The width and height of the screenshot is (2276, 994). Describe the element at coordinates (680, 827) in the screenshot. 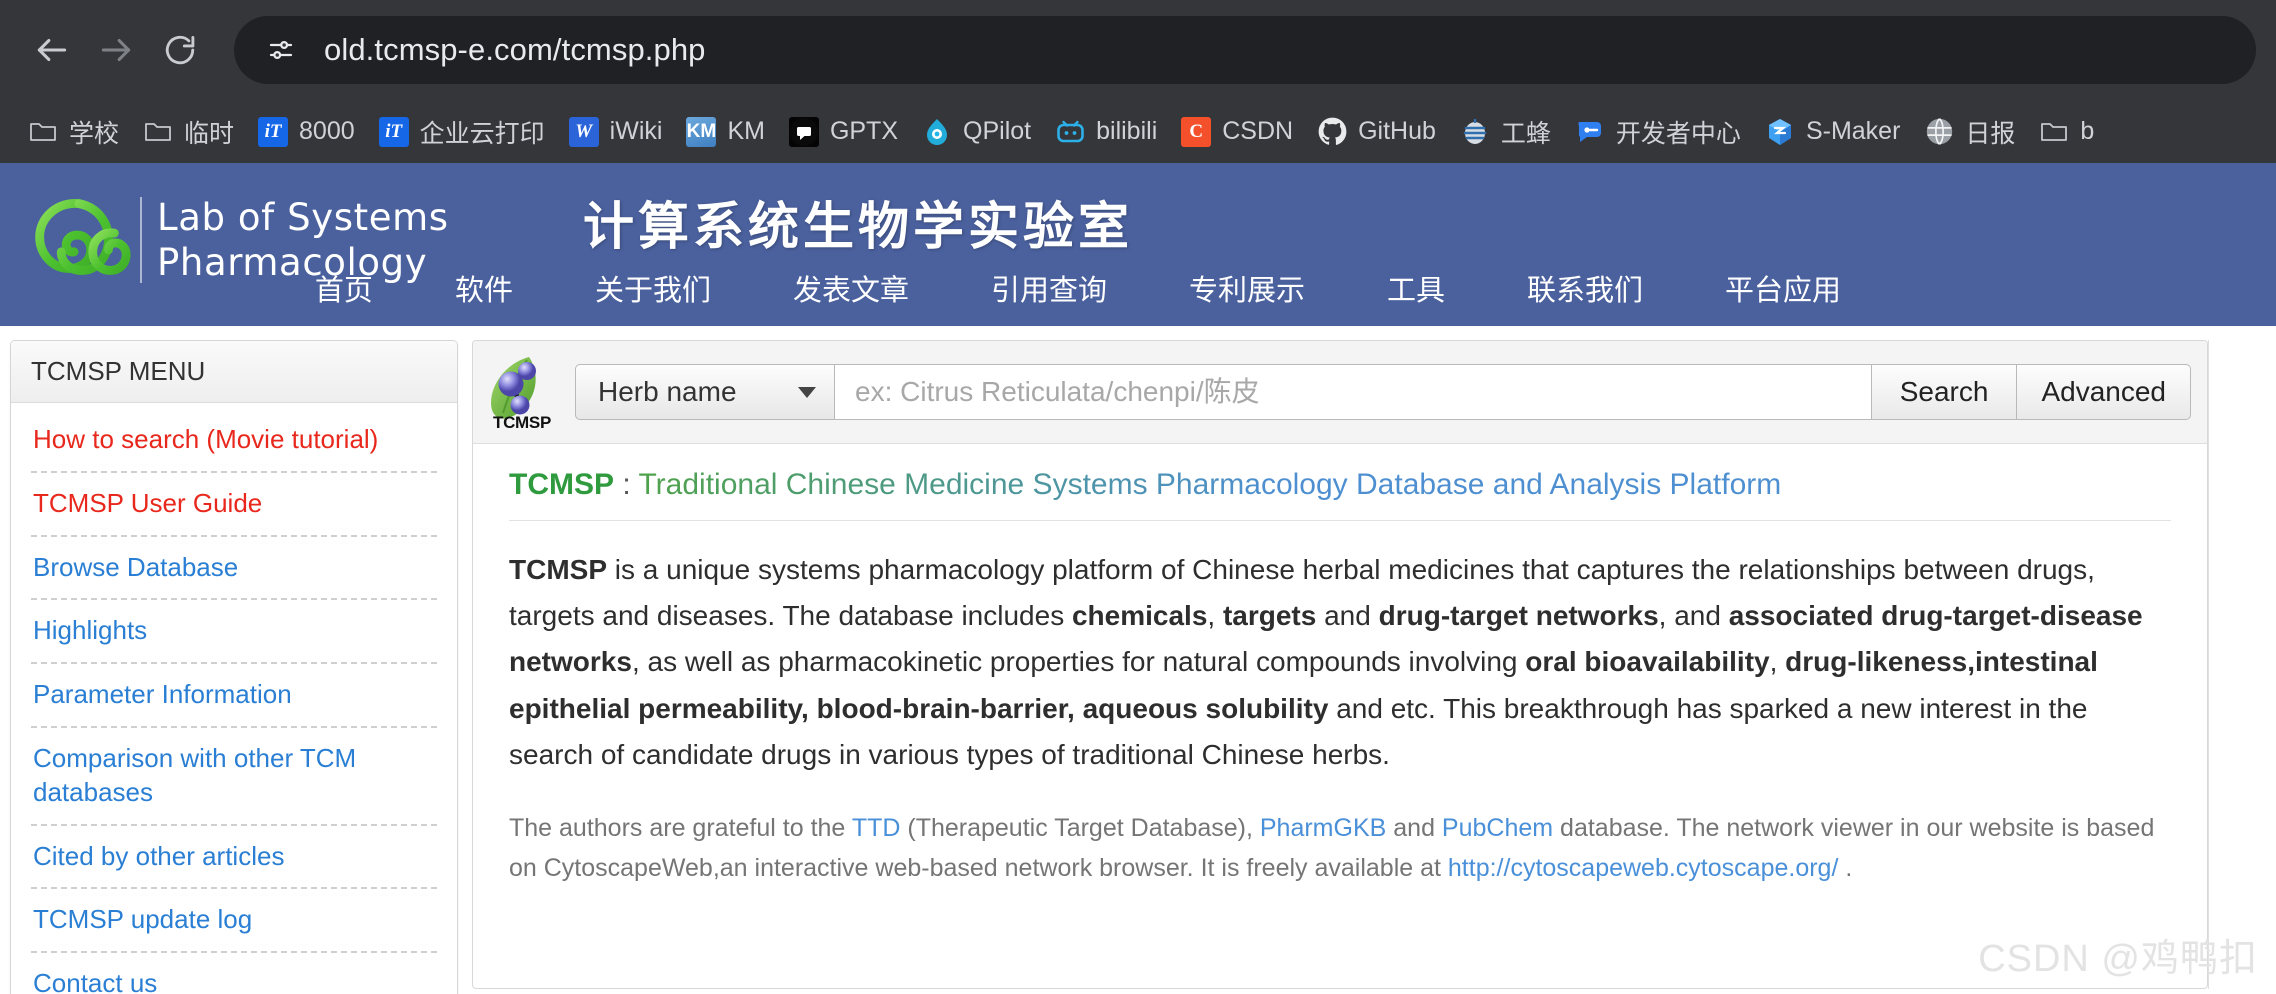

I see `credits-text-1: The authors are grateful to the` at that location.